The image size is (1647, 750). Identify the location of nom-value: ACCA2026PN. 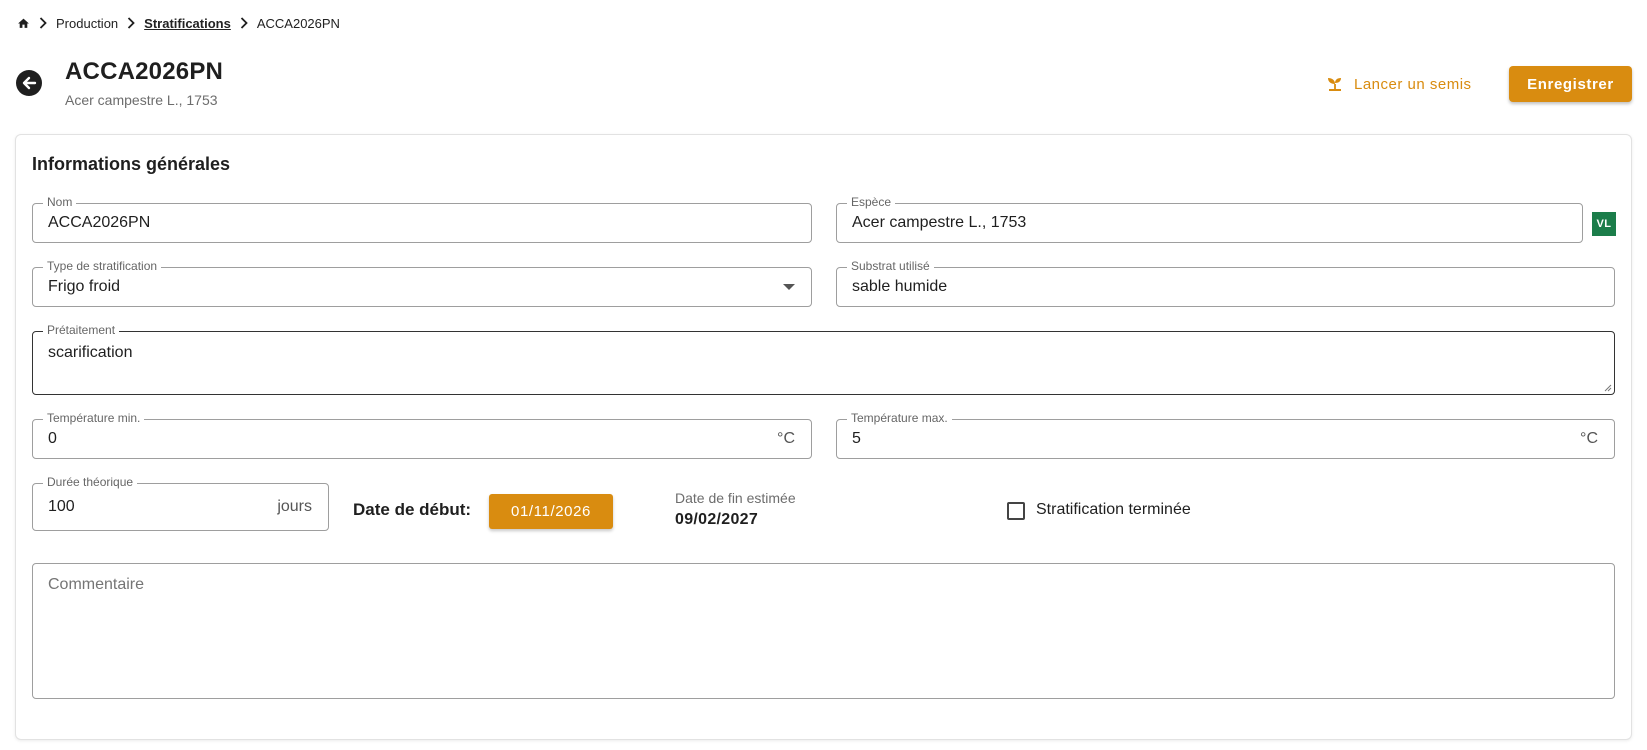
(99, 222).